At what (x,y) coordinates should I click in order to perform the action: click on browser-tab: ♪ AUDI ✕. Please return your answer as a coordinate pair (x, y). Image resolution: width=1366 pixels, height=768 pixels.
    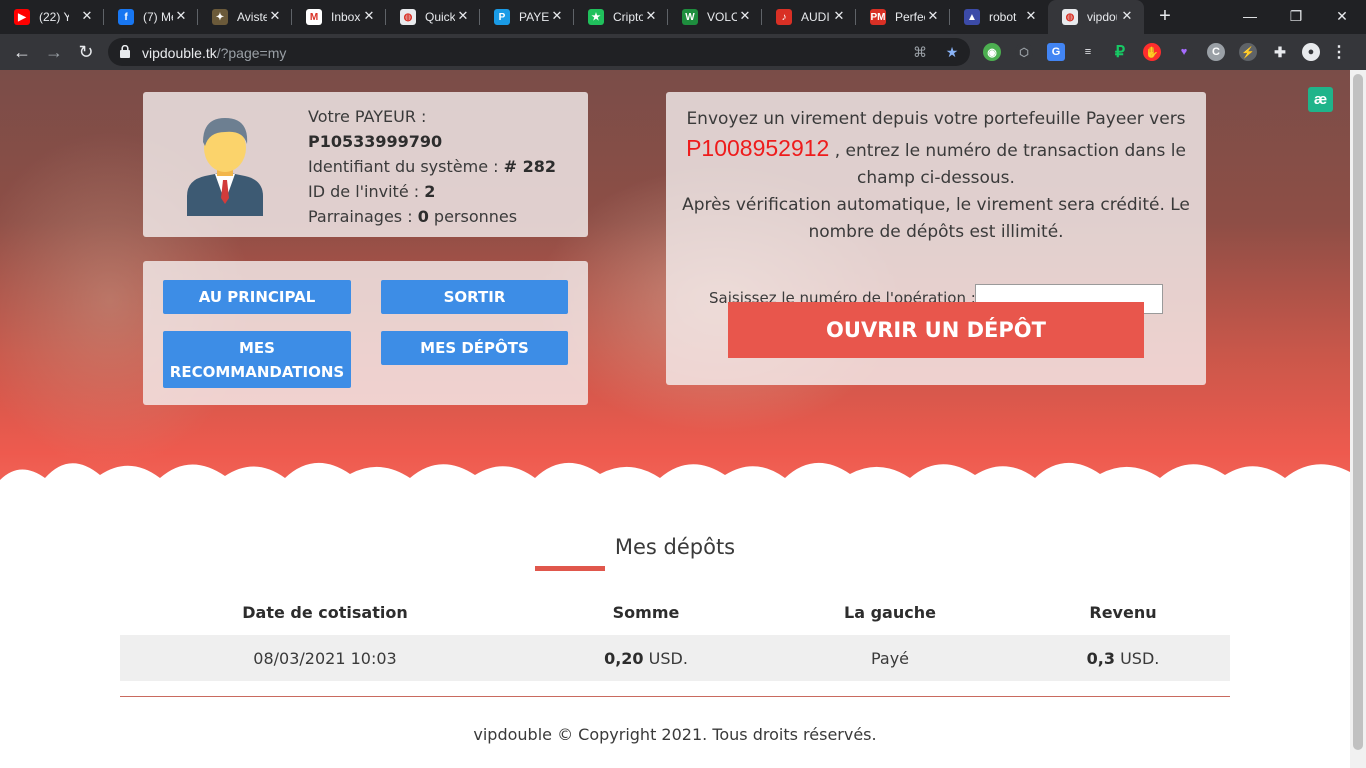
    Looking at the image, I should click on (809, 17).